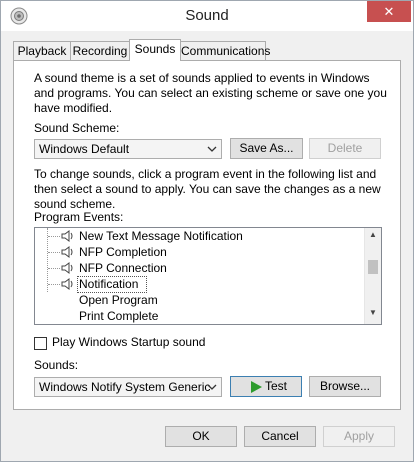 The height and width of the screenshot is (462, 414). What do you see at coordinates (389, 11) in the screenshot?
I see `close-button: ✕` at bounding box center [389, 11].